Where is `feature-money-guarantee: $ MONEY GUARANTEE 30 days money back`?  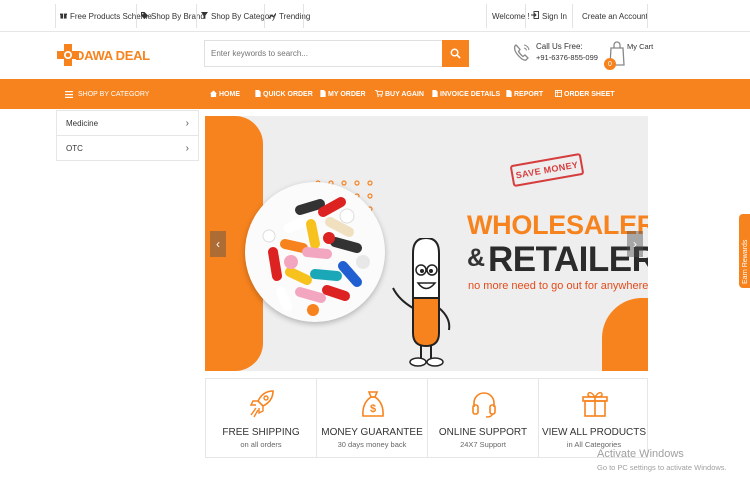 feature-money-guarantee: $ MONEY GUARANTEE 30 days money back is located at coordinates (372, 418).